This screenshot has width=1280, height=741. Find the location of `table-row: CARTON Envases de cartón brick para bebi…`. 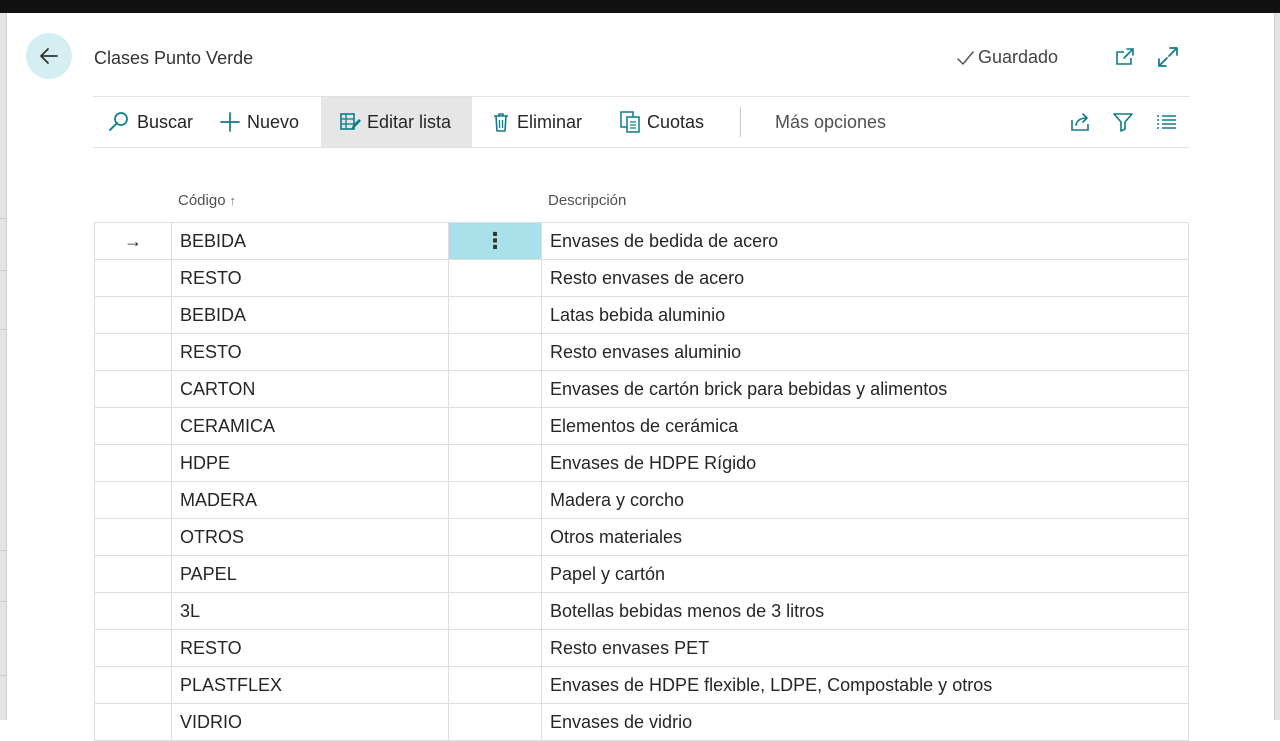

table-row: CARTON Envases de cartón brick para bebi… is located at coordinates (641, 389).